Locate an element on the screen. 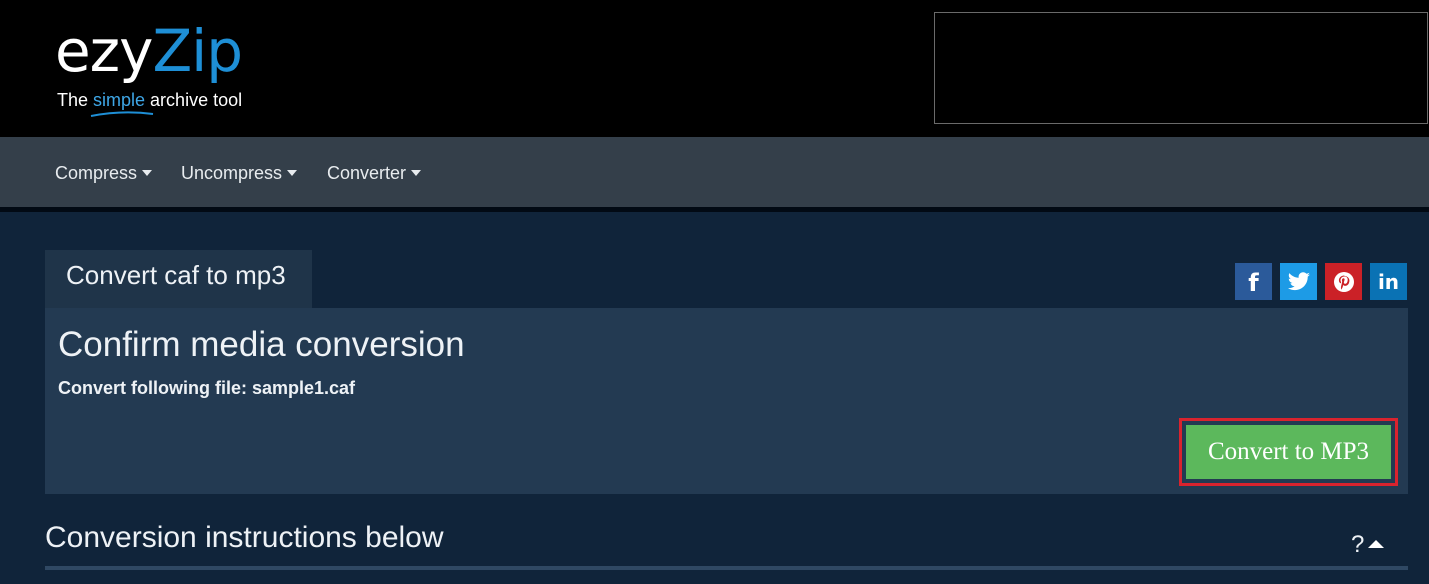 This screenshot has width=1429, height=584. twitter-icon is located at coordinates (1298, 280).